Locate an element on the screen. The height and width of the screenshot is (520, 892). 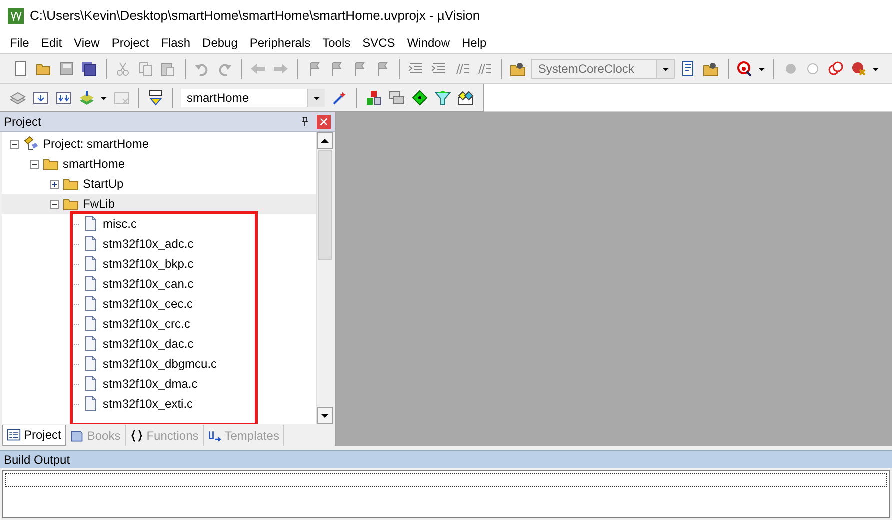
braces-icon is located at coordinates (137, 435).